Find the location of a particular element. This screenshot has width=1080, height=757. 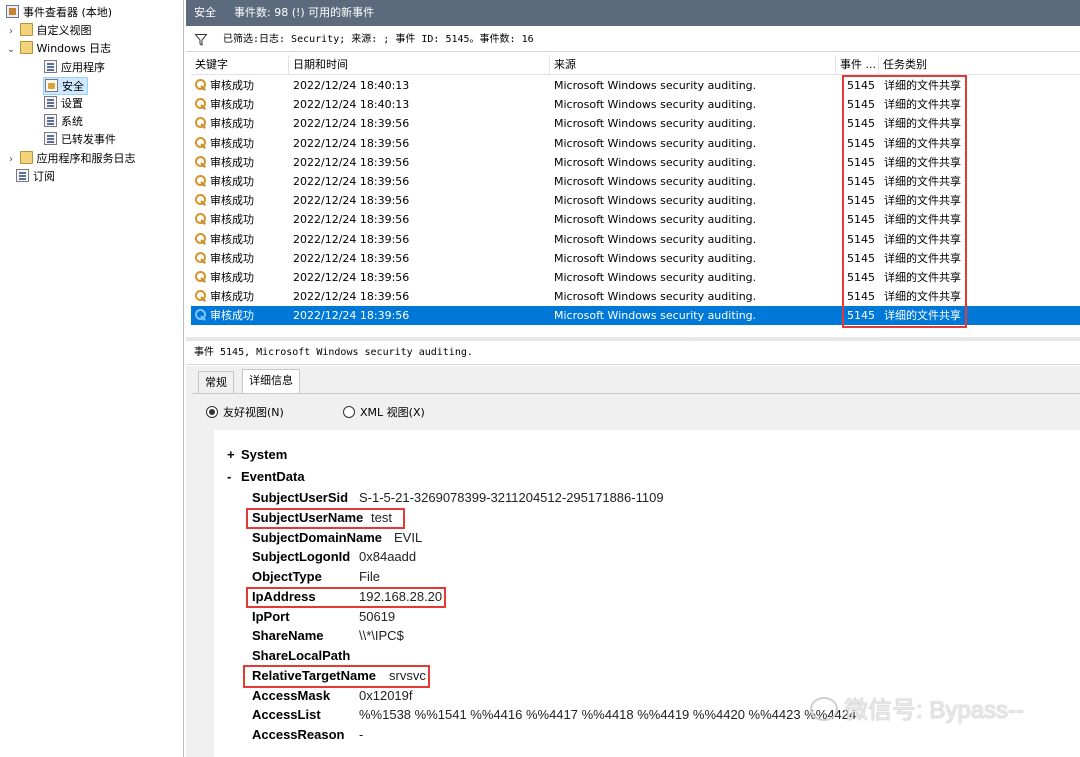

tree-item-system: 系统 is located at coordinates (63, 122).